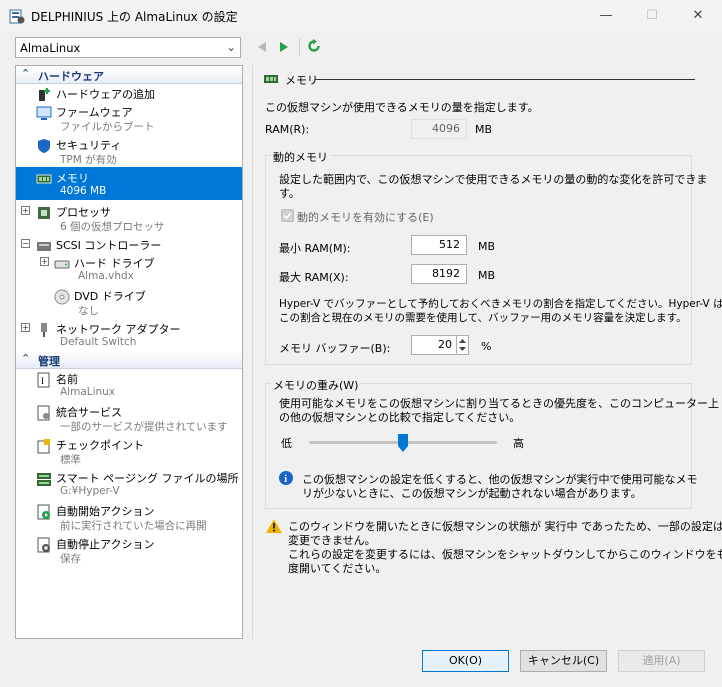  Describe the element at coordinates (661, 661) in the screenshot. I see `apply-button: 適用(A)` at that location.